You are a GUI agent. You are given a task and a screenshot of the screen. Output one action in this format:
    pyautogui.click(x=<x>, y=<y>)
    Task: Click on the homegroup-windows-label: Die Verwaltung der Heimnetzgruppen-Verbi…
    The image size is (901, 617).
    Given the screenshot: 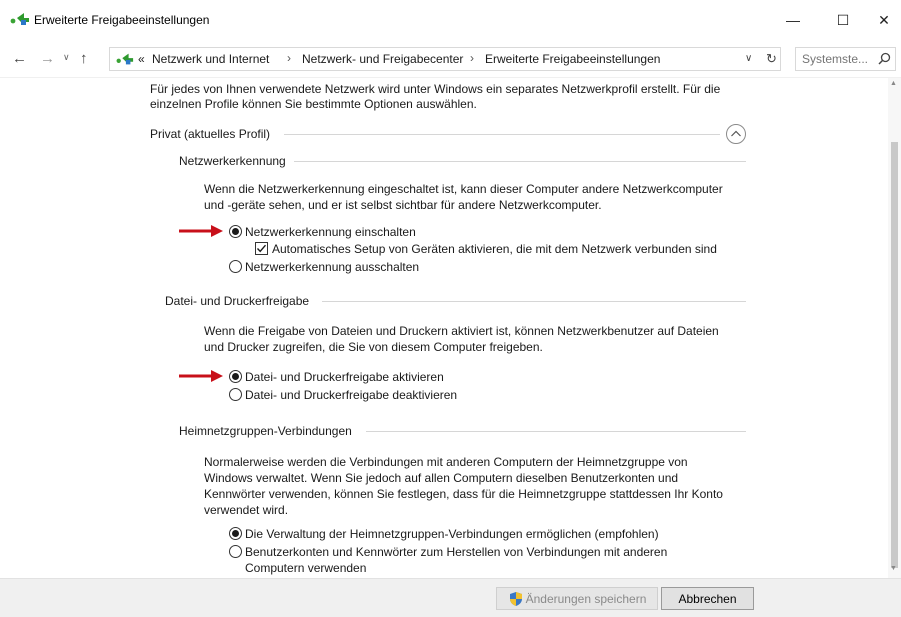 What is the action you would take?
    pyautogui.click(x=452, y=534)
    